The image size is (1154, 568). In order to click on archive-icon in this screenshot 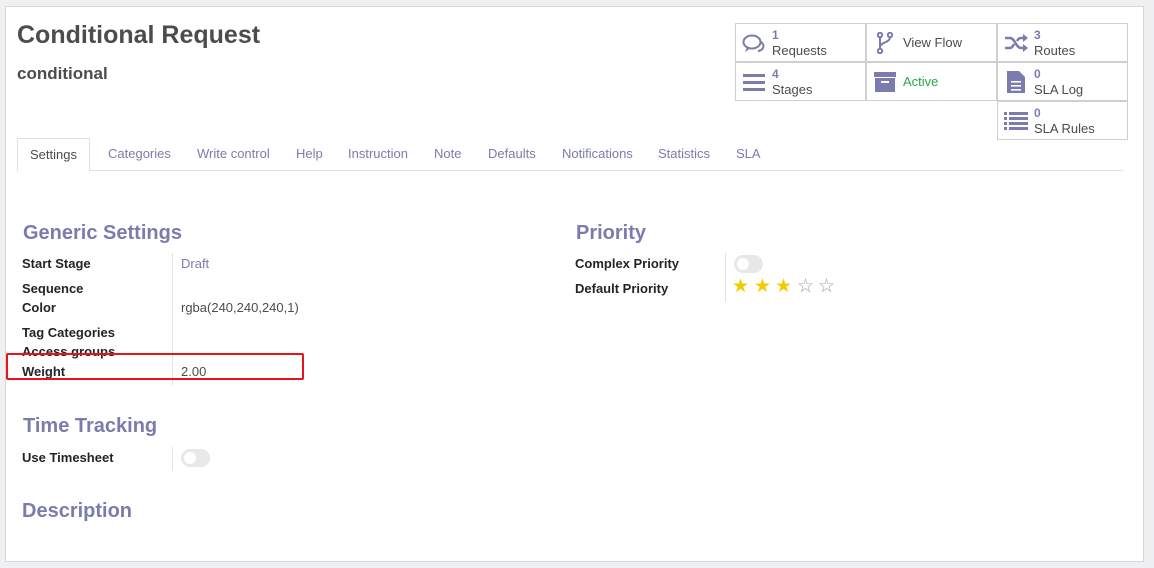, I will do `click(885, 81)`.